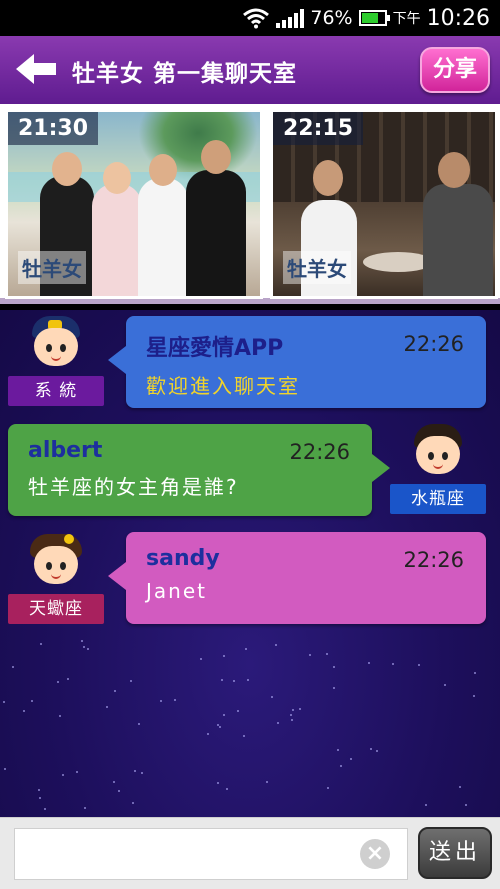 The width and height of the screenshot is (500, 889). I want to click on chat-bubble: sandy 22:26 Janet, so click(297, 578).